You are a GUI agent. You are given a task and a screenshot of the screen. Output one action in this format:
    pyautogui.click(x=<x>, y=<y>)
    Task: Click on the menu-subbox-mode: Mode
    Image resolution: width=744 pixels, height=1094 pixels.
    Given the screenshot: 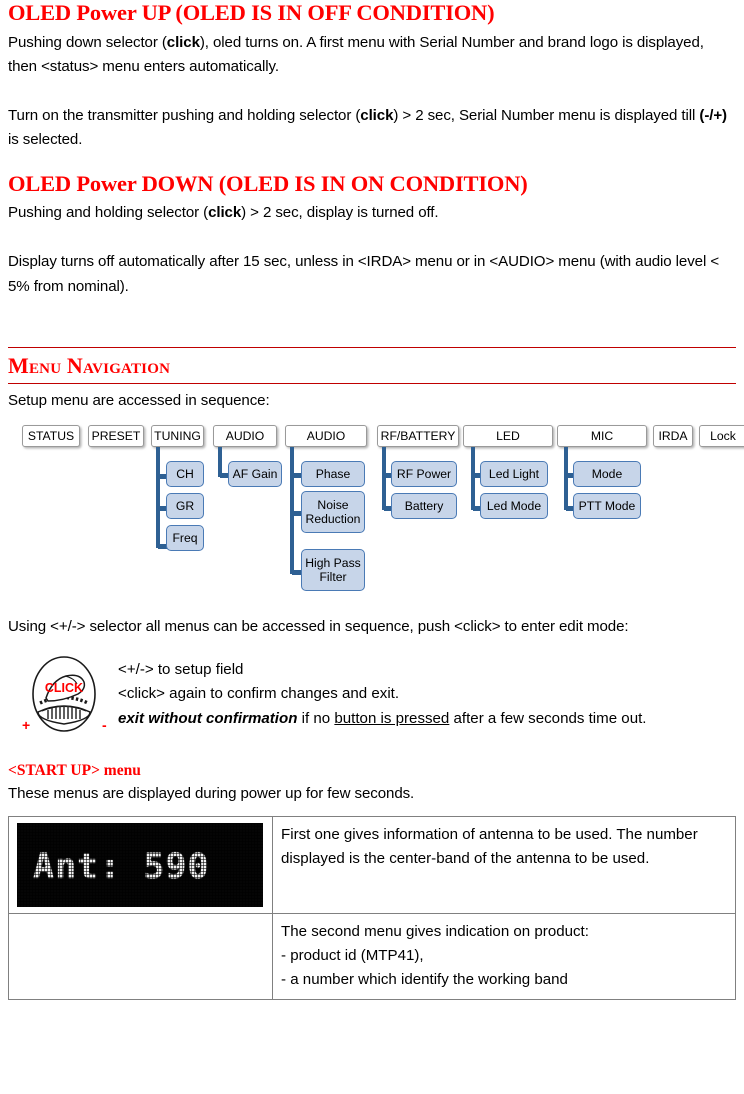 What is the action you would take?
    pyautogui.click(x=607, y=474)
    